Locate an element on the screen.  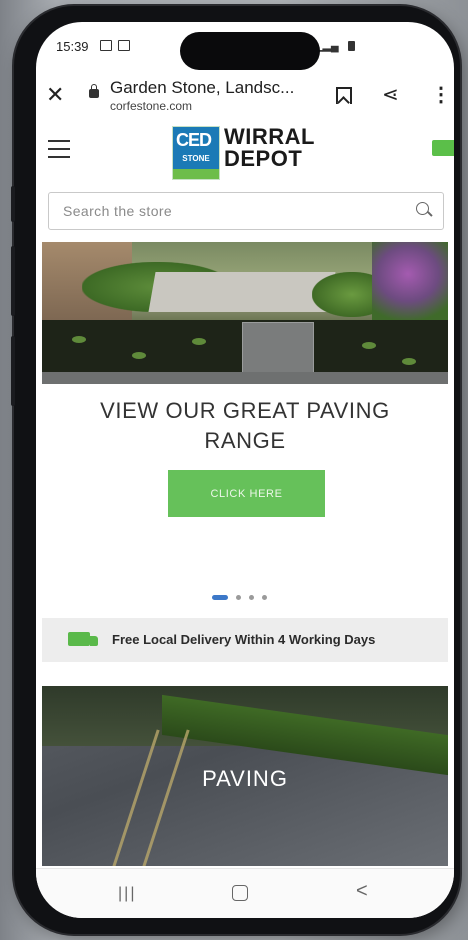
battery-icon is located at coordinates (351, 46).